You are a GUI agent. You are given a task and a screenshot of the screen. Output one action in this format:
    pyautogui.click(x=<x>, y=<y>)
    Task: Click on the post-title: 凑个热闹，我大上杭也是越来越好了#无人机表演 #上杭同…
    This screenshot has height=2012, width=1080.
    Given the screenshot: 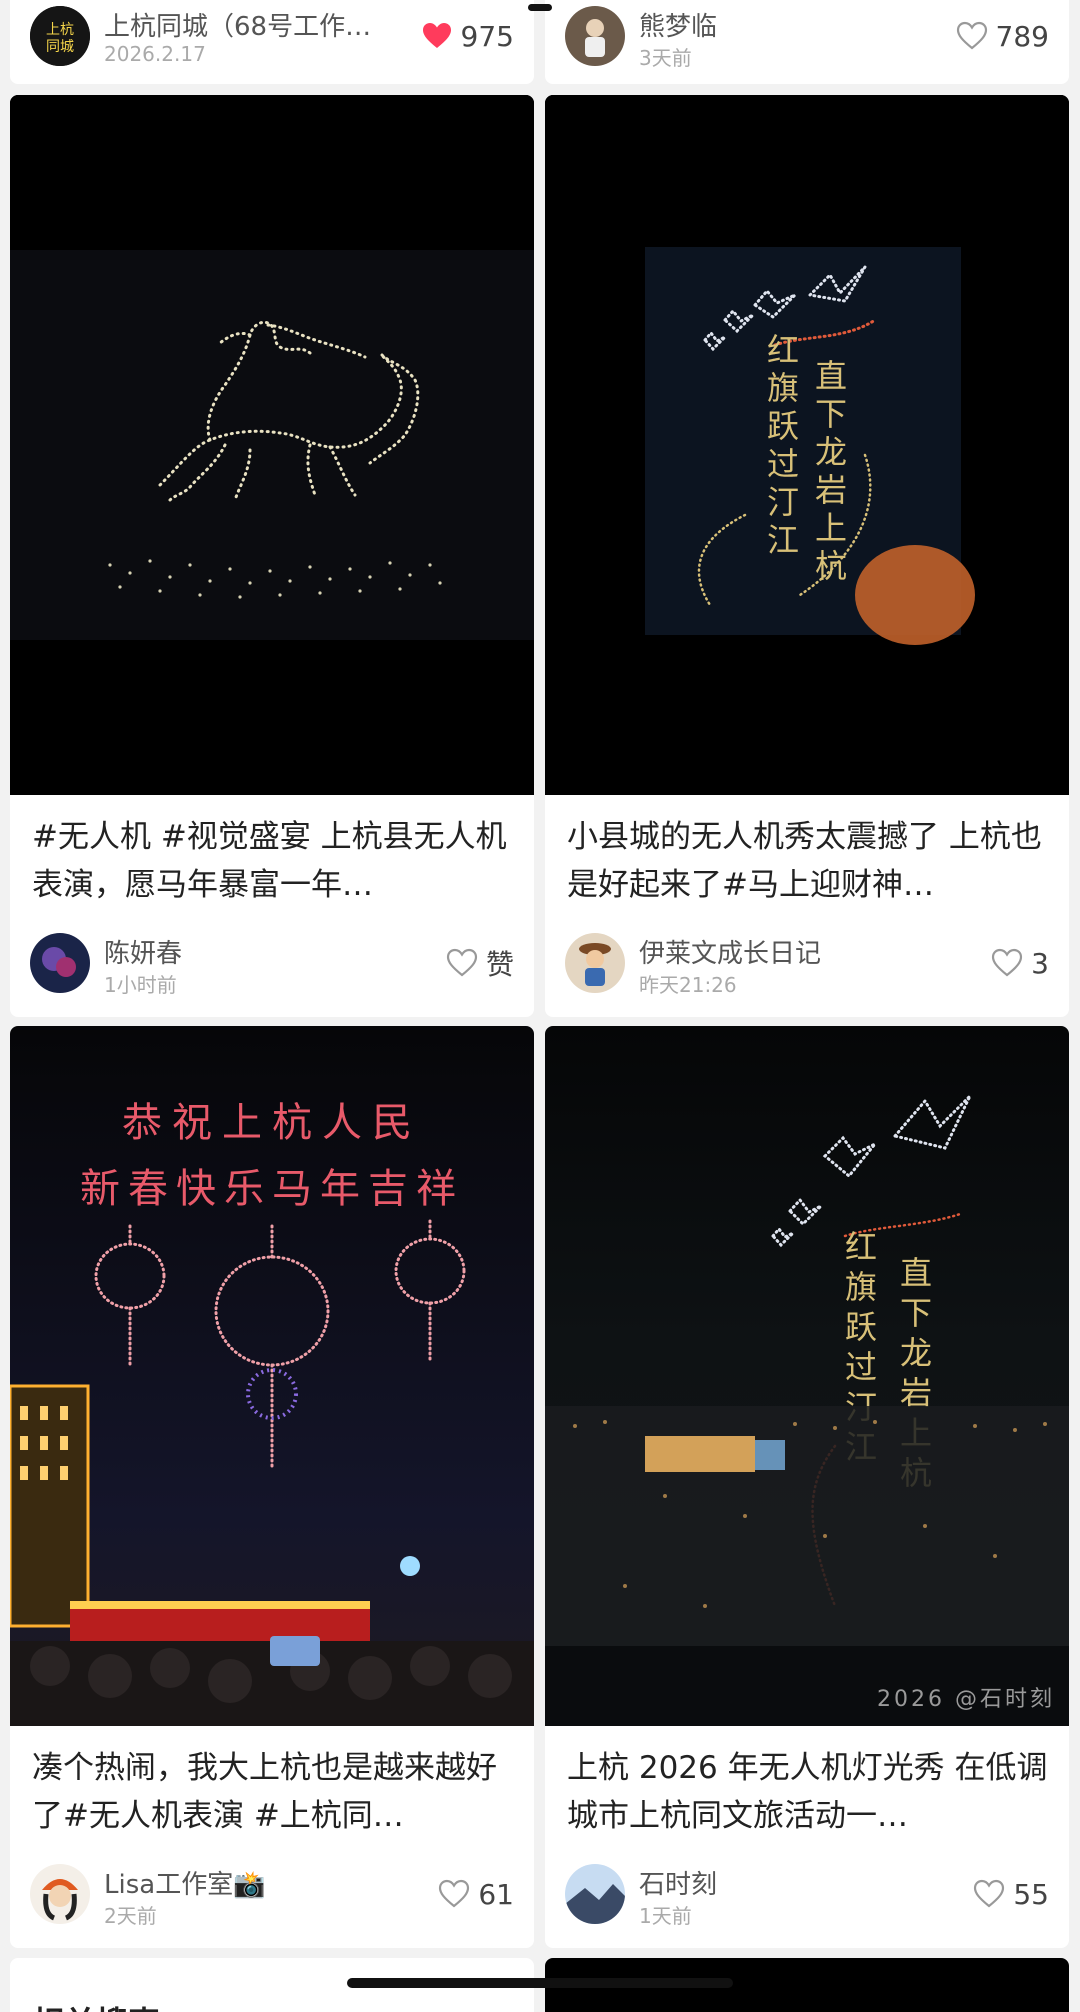 What is the action you would take?
    pyautogui.click(x=274, y=1792)
    